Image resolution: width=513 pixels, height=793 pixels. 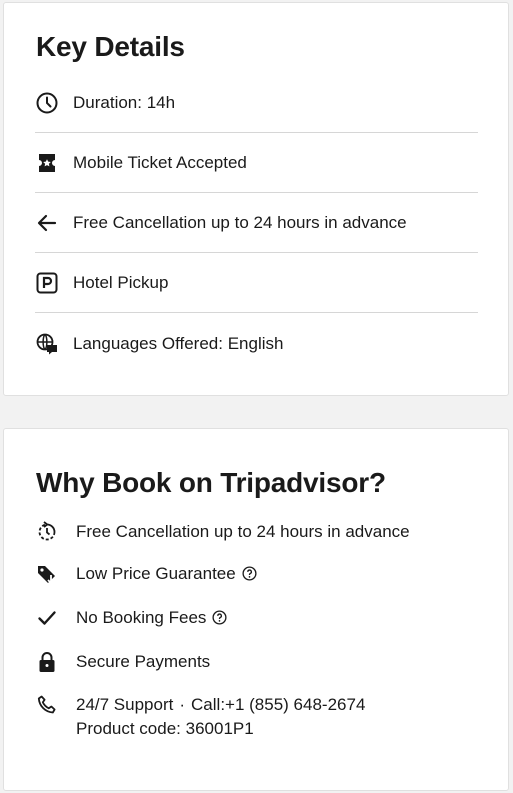 I want to click on lock-icon, so click(x=47, y=662).